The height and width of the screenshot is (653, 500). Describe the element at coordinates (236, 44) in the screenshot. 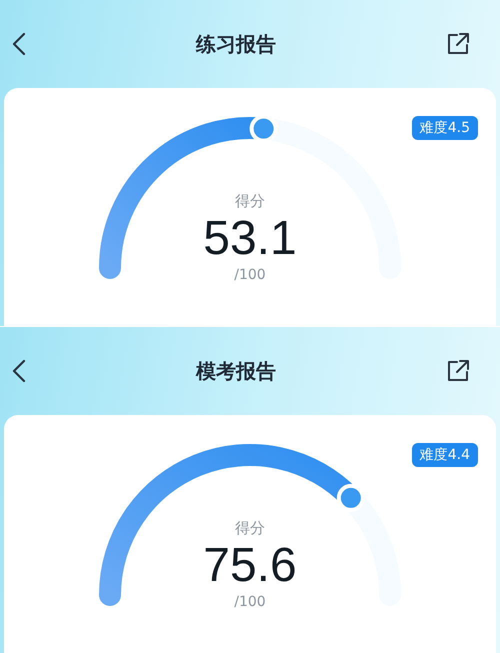

I see `page-title: 练习报告` at that location.